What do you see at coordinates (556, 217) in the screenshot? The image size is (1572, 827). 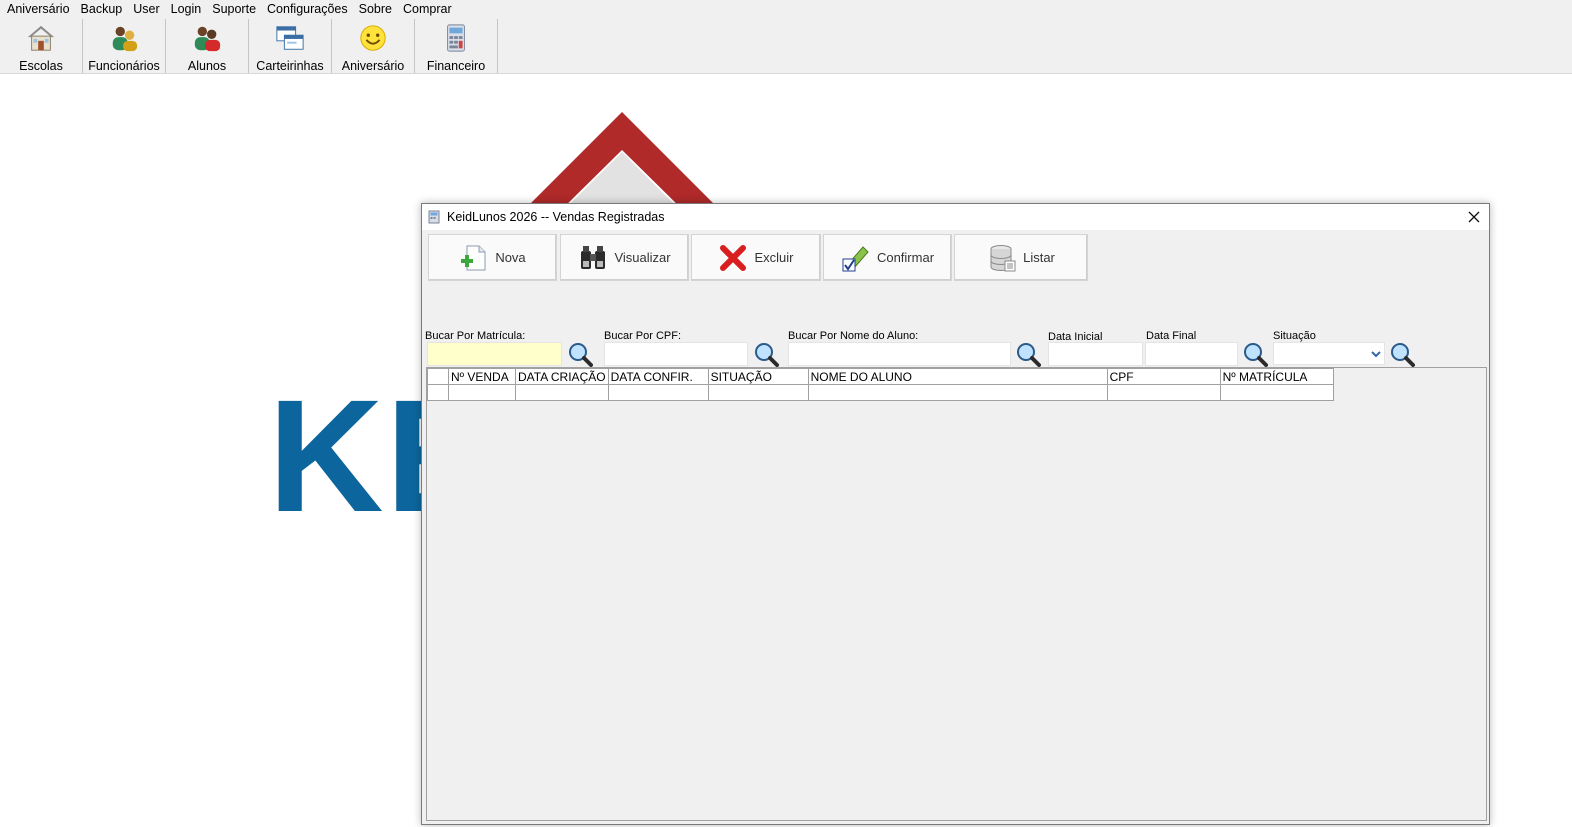 I see `window-title: KeidLunos 2026 -- Vendas Registradas` at bounding box center [556, 217].